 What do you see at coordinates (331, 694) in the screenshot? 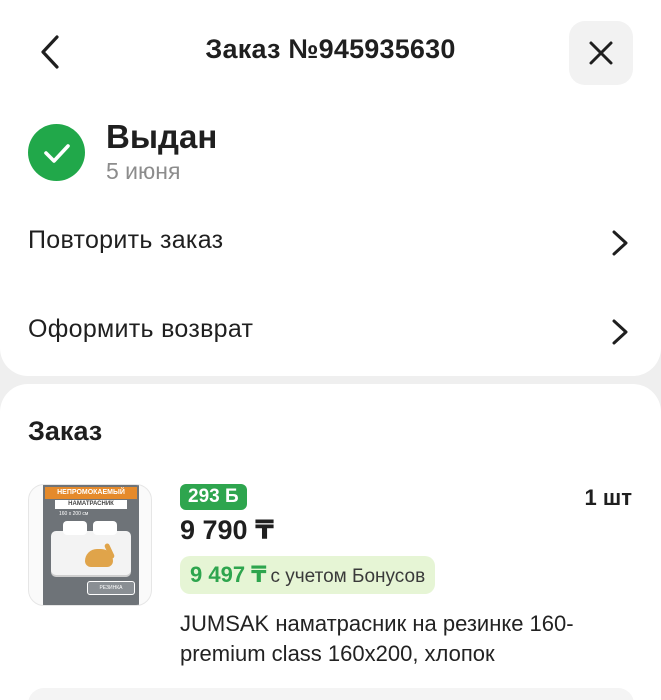
I see `next-section-card` at bounding box center [331, 694].